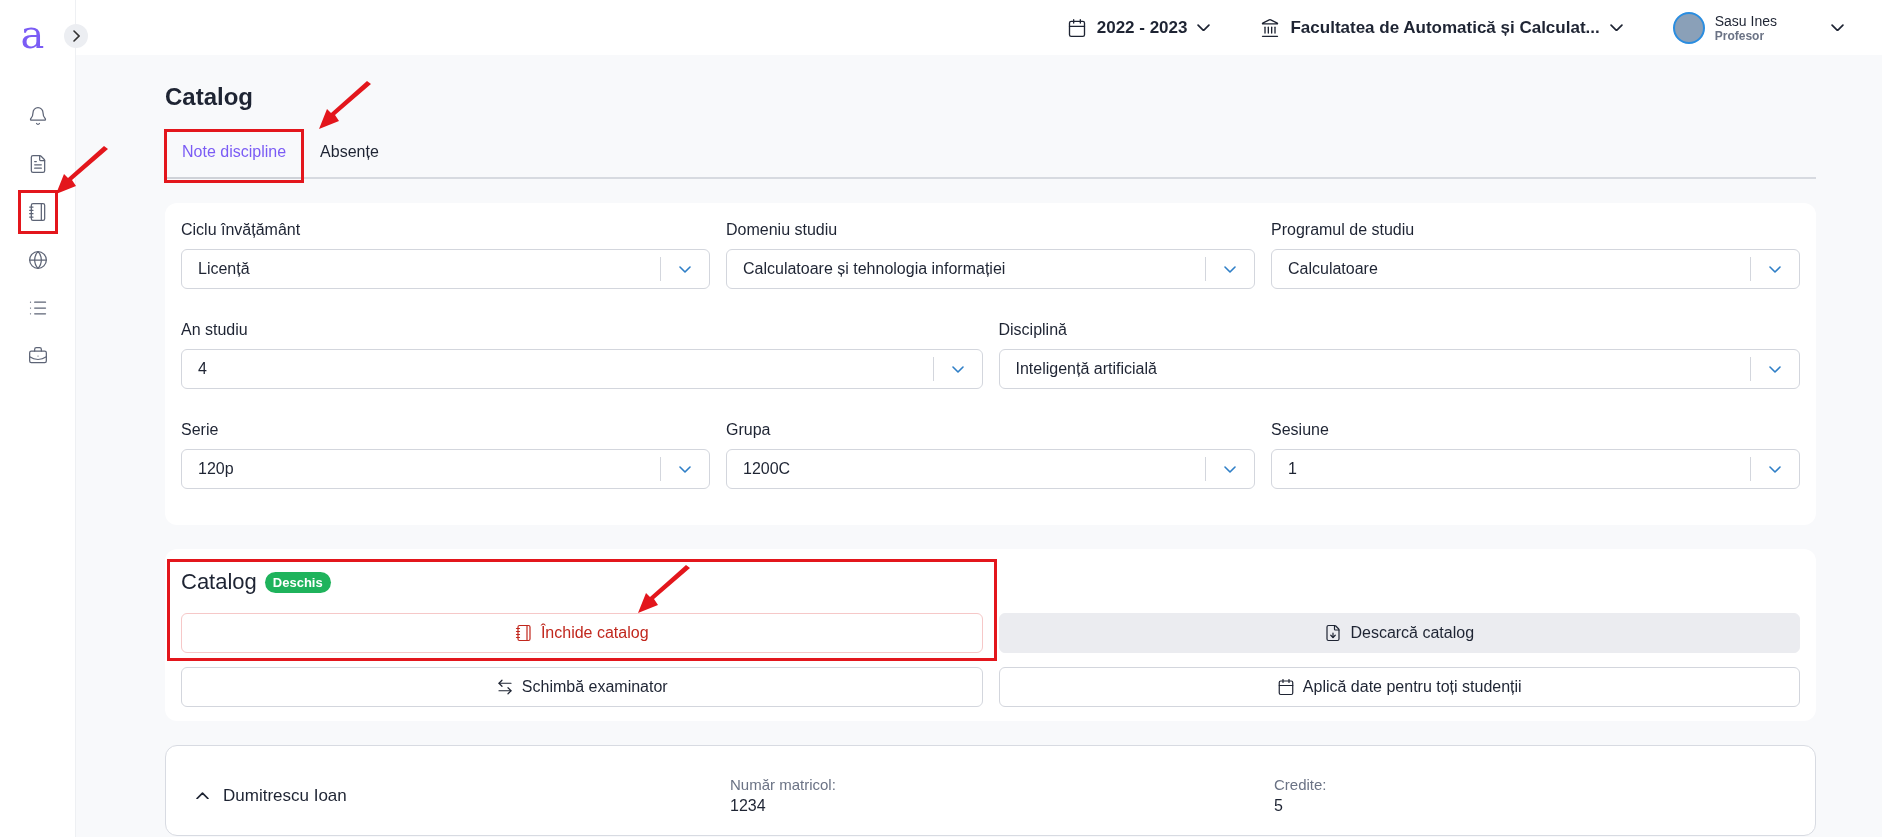  What do you see at coordinates (445, 469) in the screenshot?
I see `select-field: 120p` at bounding box center [445, 469].